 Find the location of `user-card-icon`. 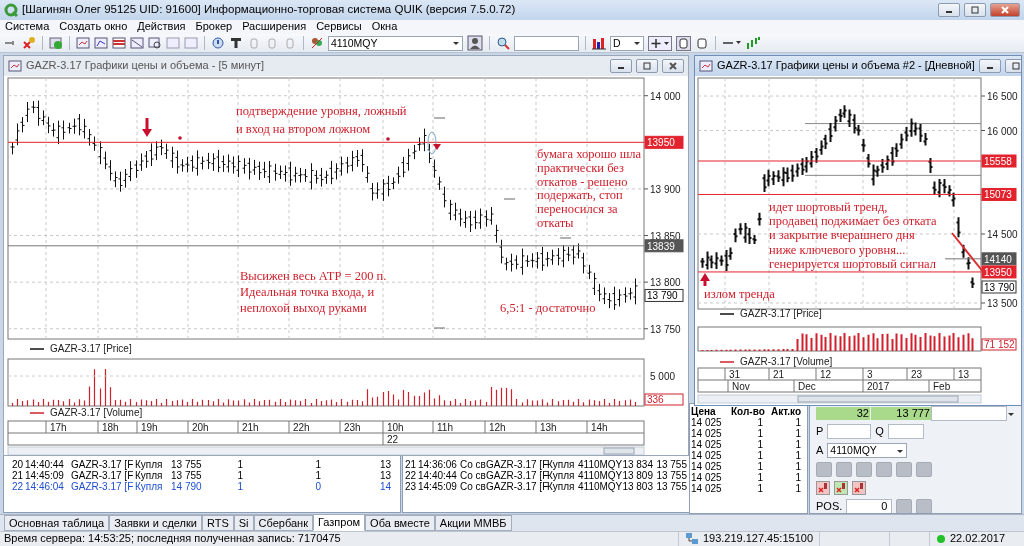

user-card-icon is located at coordinates (475, 43).